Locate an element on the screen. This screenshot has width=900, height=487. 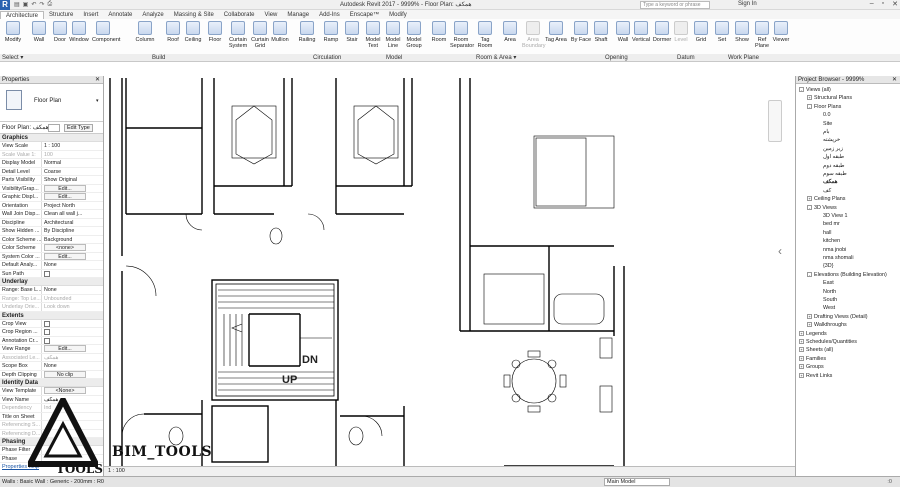
tree-node: + Families is located at coordinates (812, 358).